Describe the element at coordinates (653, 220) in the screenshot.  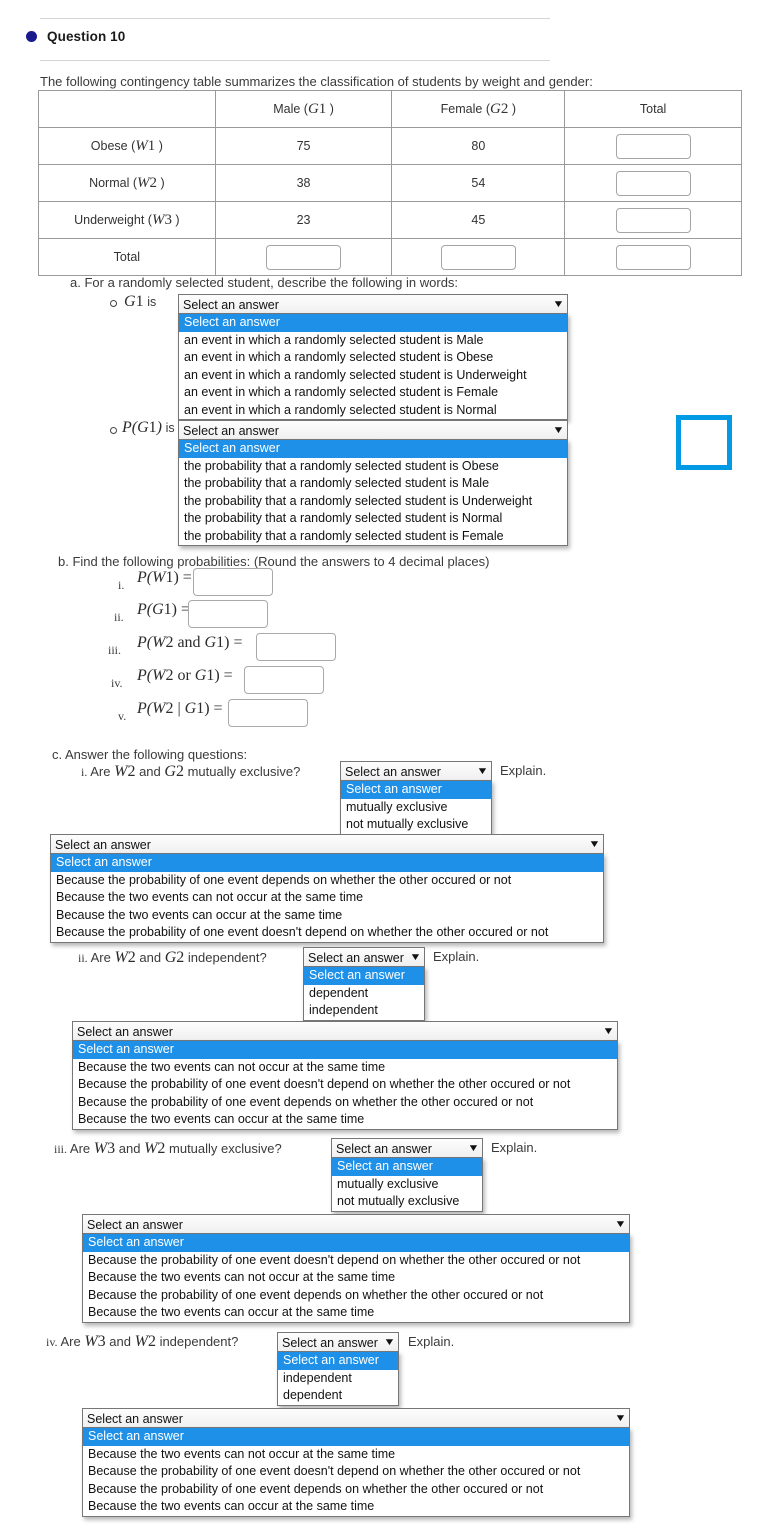
I see `input-underweight-total` at that location.